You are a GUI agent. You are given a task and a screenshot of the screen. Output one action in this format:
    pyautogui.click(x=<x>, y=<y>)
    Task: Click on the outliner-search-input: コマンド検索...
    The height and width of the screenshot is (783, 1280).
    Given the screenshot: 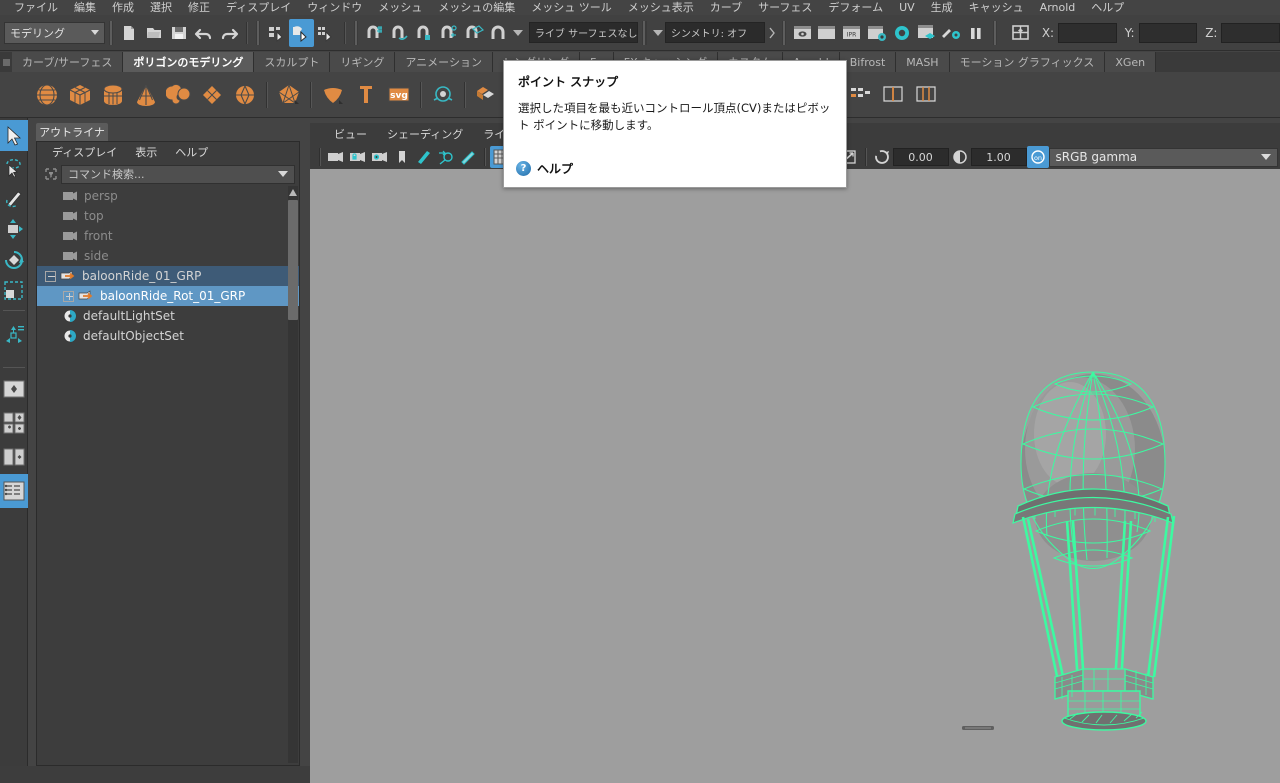 What is the action you would take?
    pyautogui.click(x=178, y=174)
    